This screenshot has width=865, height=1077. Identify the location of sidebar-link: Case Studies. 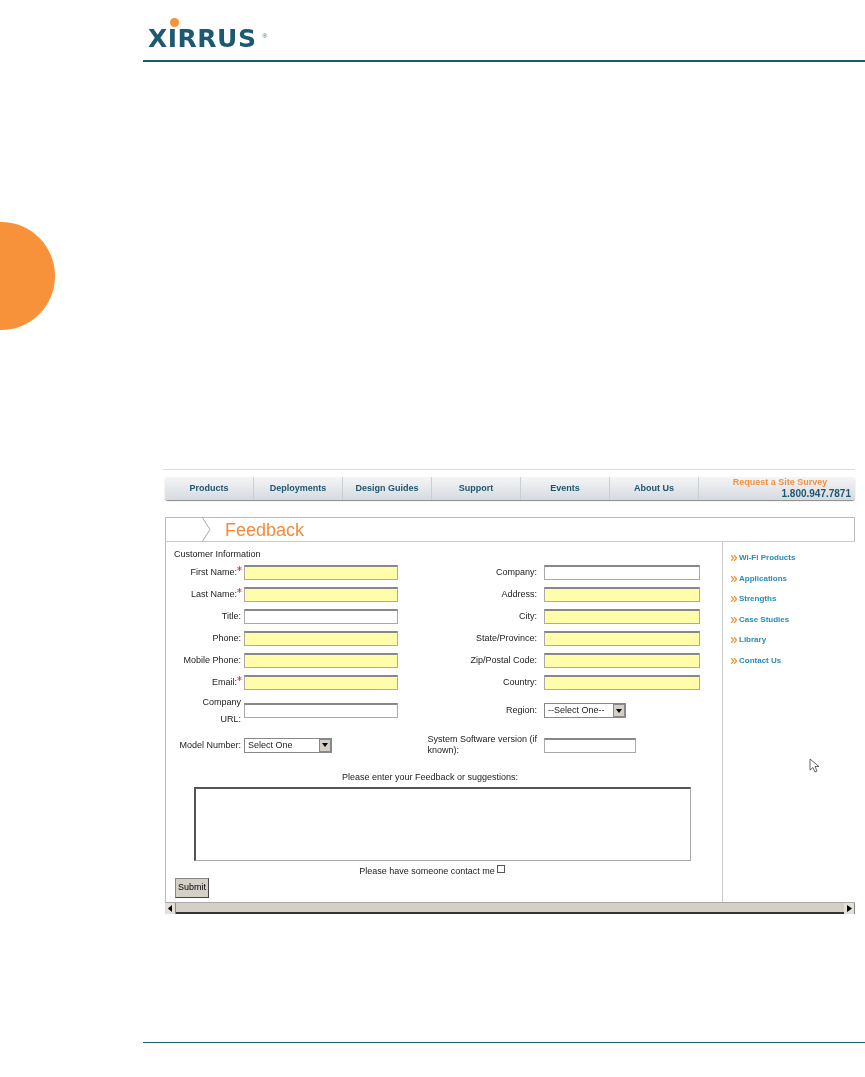
(764, 619).